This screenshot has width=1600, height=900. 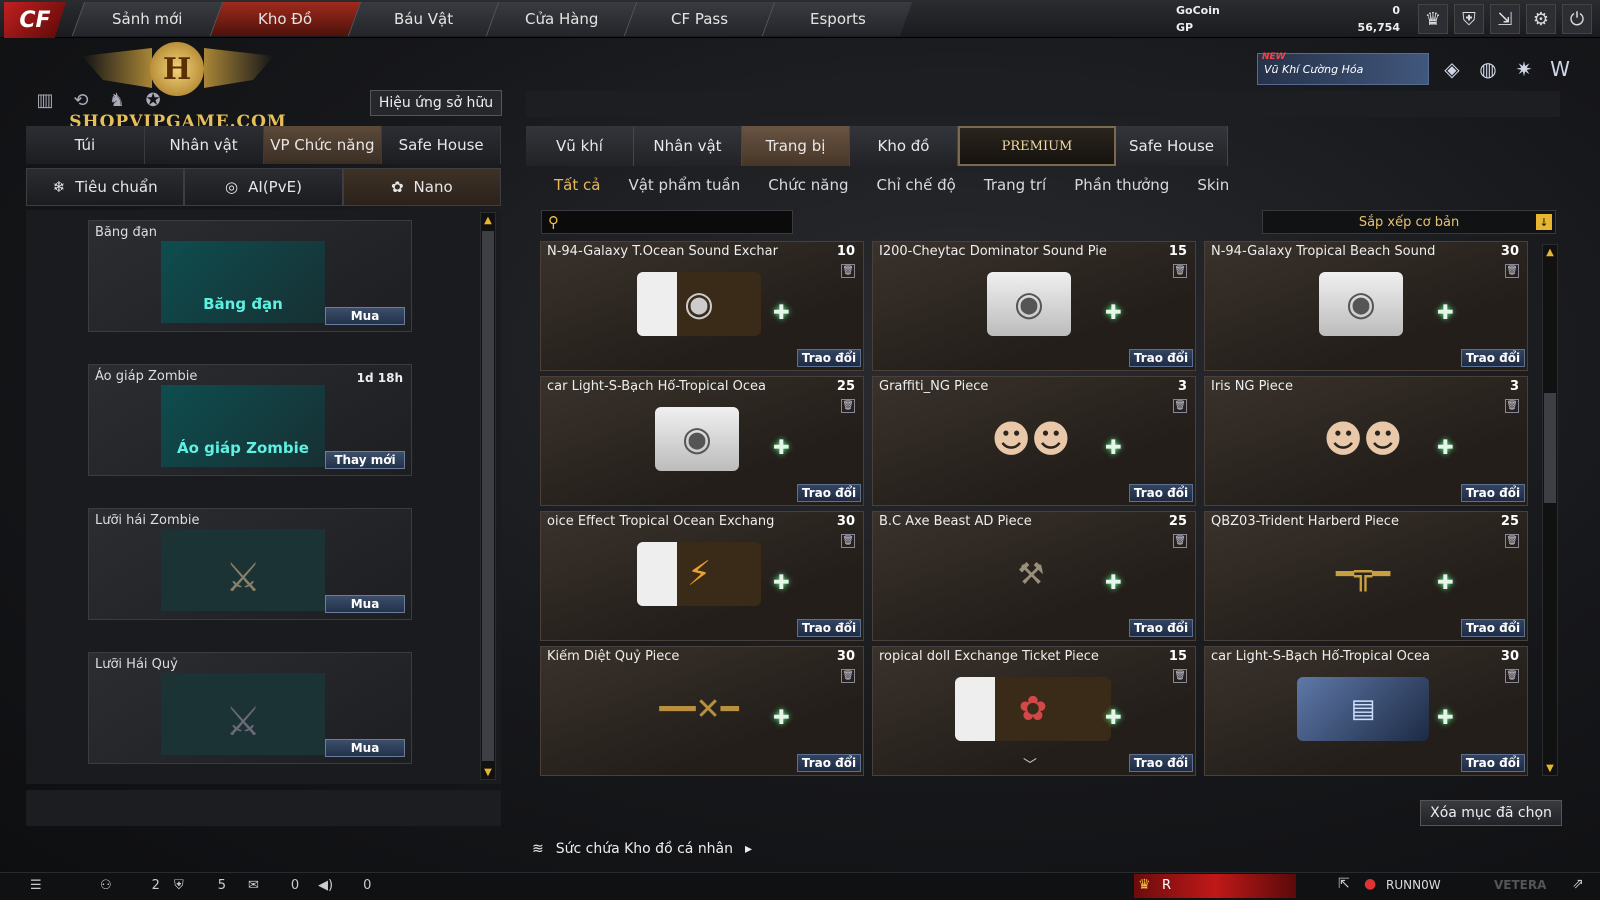 I want to click on list-item: Băng đạn Băng đạn Mua, so click(x=250, y=276).